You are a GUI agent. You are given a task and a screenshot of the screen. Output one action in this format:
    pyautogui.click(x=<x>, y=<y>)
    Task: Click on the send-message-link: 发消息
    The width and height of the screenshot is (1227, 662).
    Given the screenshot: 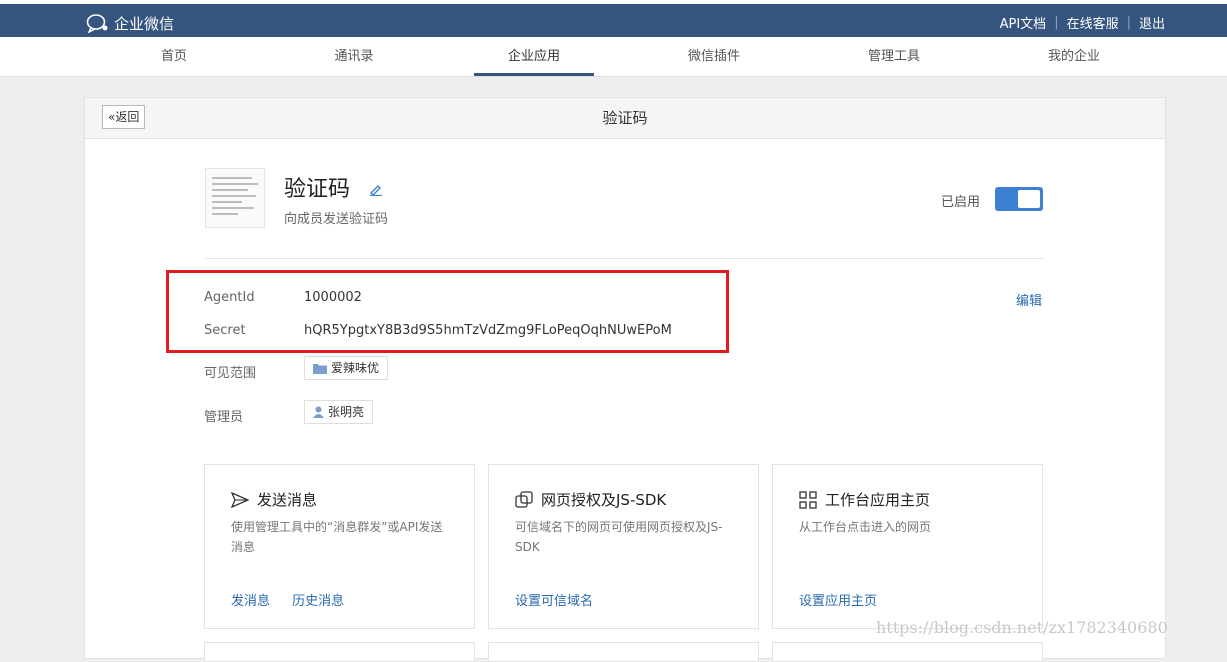 What is the action you would take?
    pyautogui.click(x=250, y=601)
    